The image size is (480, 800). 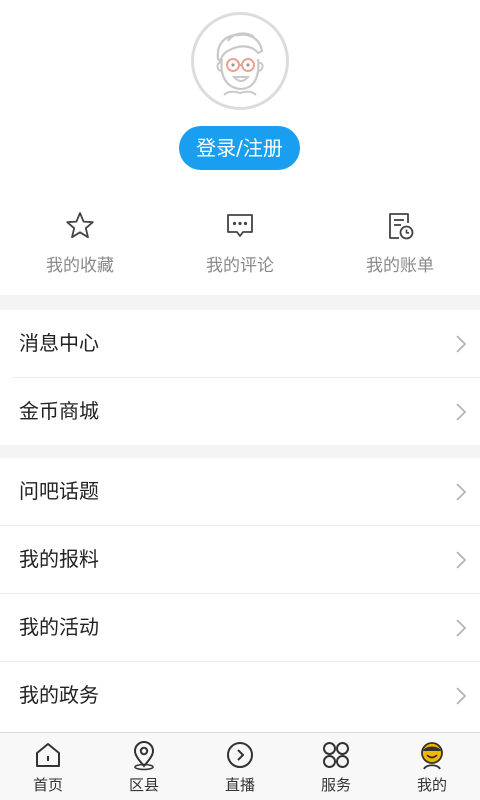 I want to click on quick-actions: 我的收藏 我的评论 我的账单, so click(x=240, y=245).